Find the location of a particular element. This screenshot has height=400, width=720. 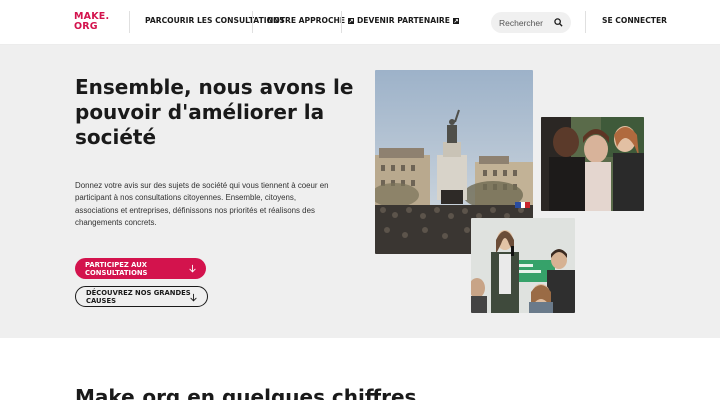

nav-item-consultations: PARCOURIR LES CONSULTATIONS is located at coordinates (215, 20).